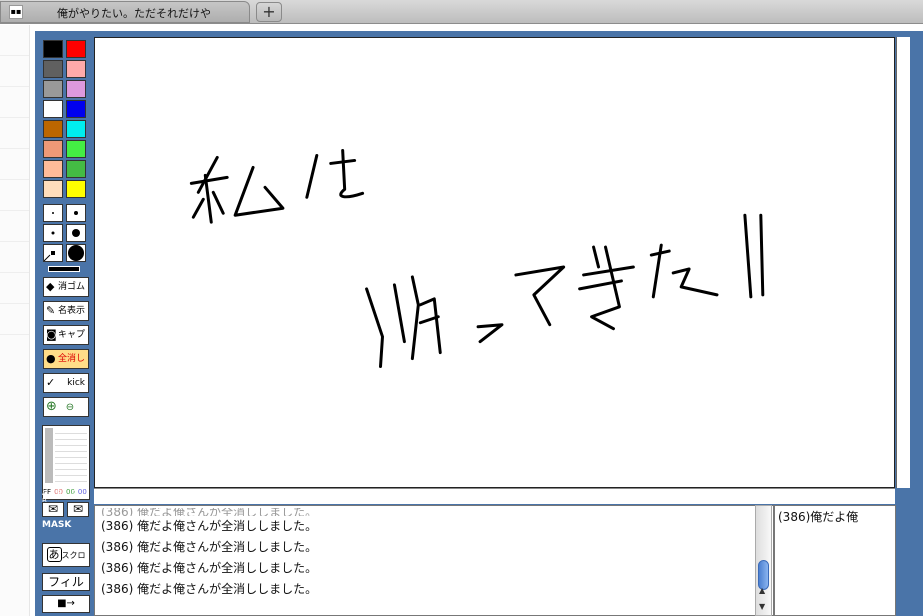 The width and height of the screenshot is (923, 616). Describe the element at coordinates (51, 358) in the screenshot. I see `bomb-icon: ●` at that location.